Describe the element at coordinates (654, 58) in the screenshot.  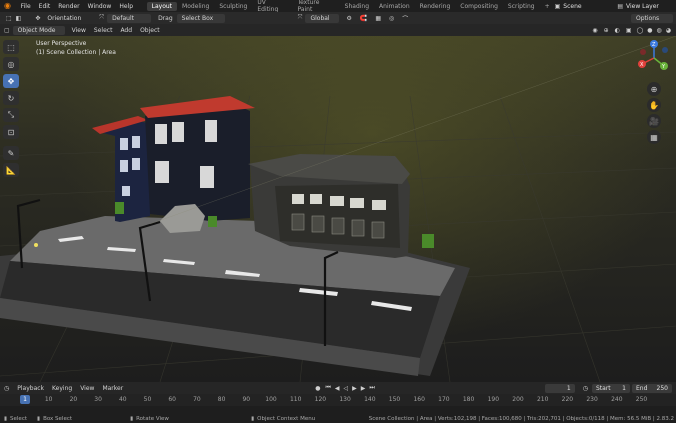
I see `axis-gizmo-icon: Z X Y` at that location.